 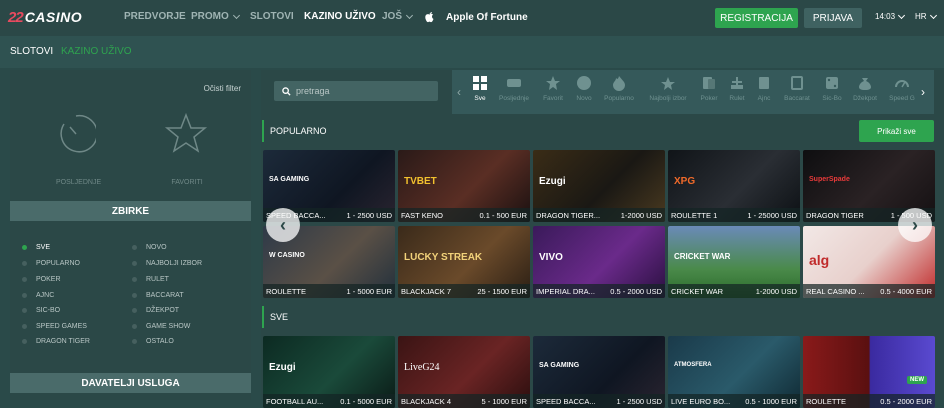 What do you see at coordinates (41, 279) in the screenshot?
I see `collection-poker: POKER` at bounding box center [41, 279].